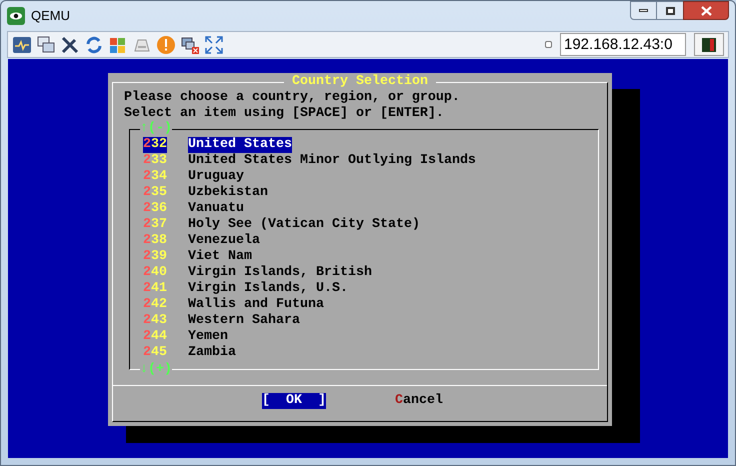 Image resolution: width=736 pixels, height=466 pixels. I want to click on close-button, so click(706, 10).